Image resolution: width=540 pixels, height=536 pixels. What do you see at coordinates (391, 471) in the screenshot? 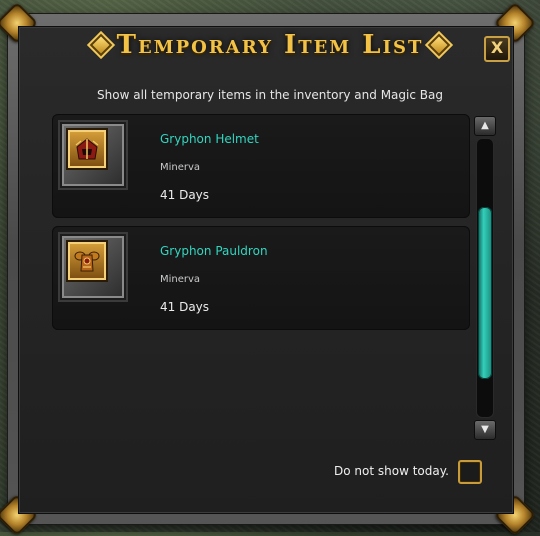
I see `do-not-show-today-label: Do not show today.` at bounding box center [391, 471].